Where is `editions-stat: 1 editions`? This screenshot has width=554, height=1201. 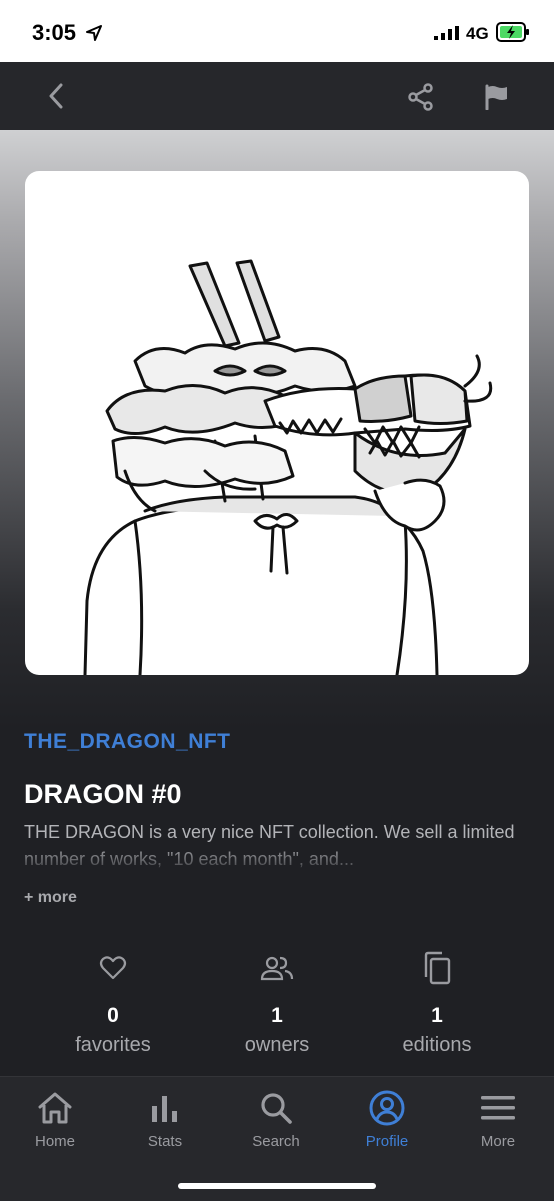
editions-stat: 1 editions is located at coordinates (437, 1003).